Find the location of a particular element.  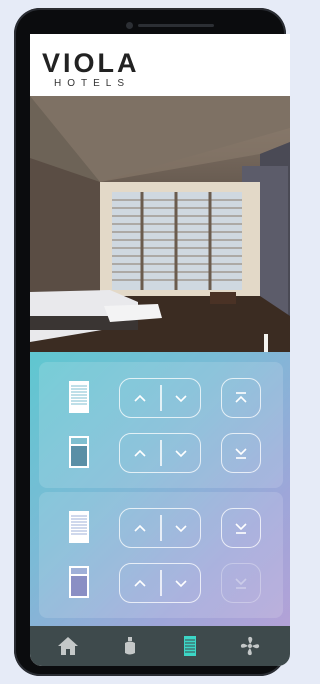

move-to-top-icon is located at coordinates (241, 397).